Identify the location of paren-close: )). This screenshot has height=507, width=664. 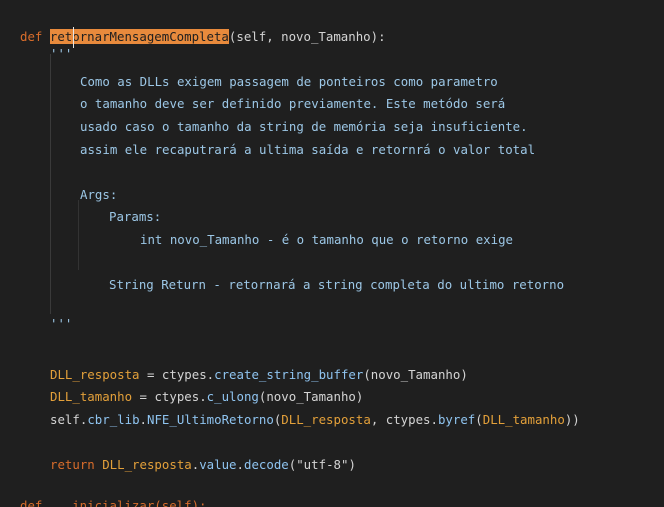
(572, 419).